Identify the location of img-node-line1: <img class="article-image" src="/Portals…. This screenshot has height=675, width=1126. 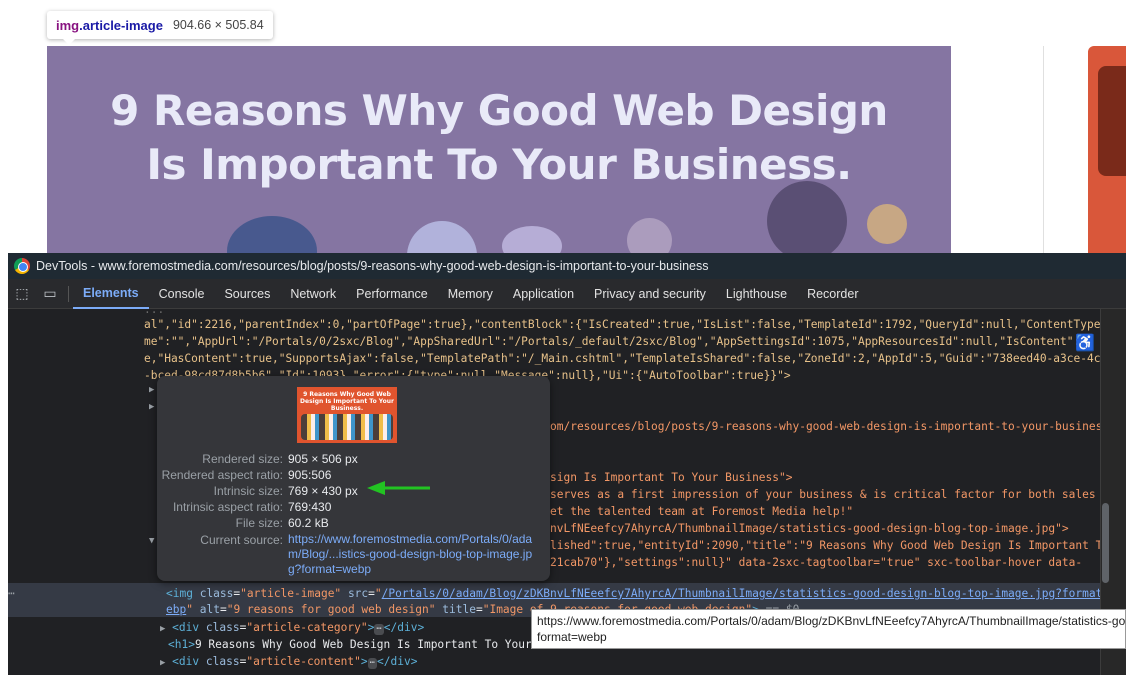
(633, 593).